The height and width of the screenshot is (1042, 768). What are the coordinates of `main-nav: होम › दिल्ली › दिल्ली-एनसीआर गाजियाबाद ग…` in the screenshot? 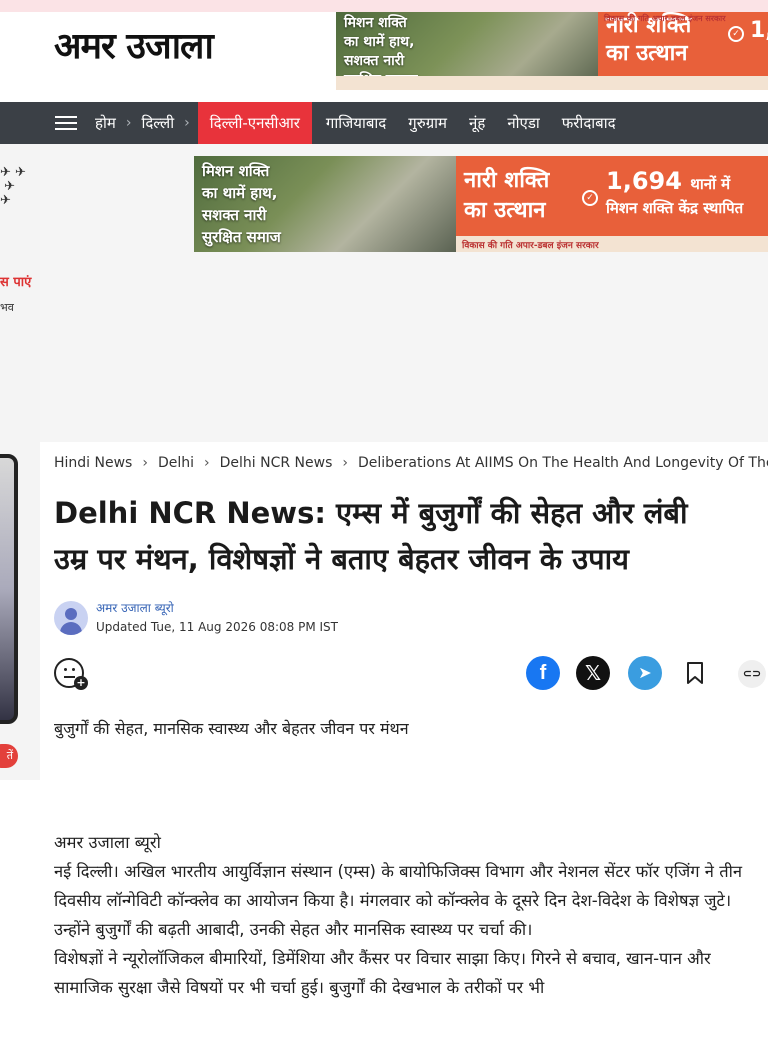 It's located at (384, 123).